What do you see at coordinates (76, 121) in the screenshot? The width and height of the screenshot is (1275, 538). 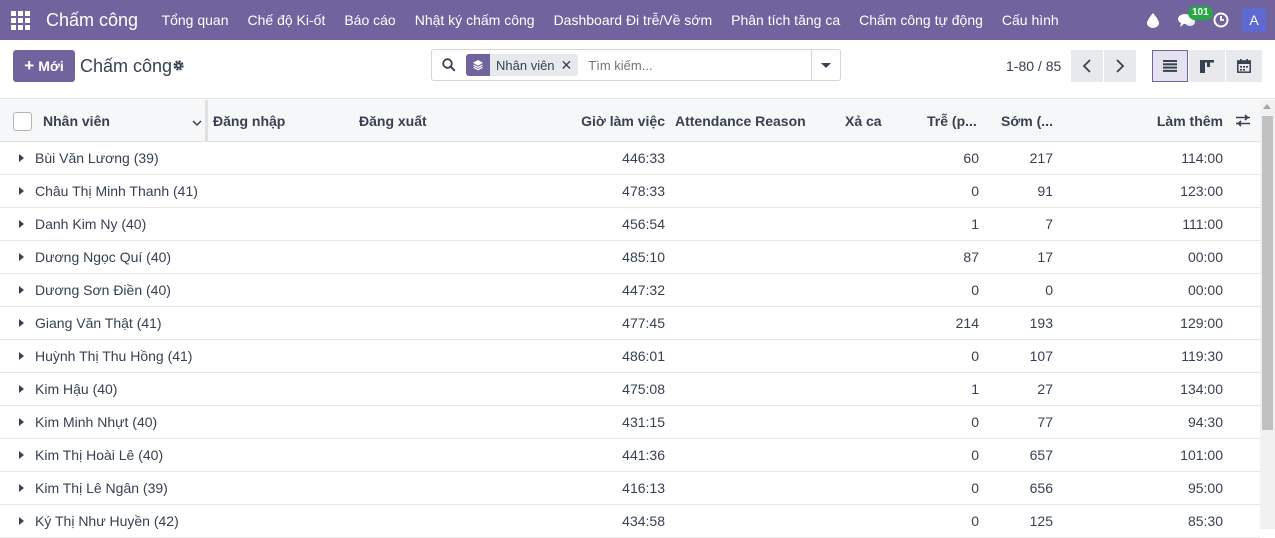 I see `col-employee: Nhân viên` at bounding box center [76, 121].